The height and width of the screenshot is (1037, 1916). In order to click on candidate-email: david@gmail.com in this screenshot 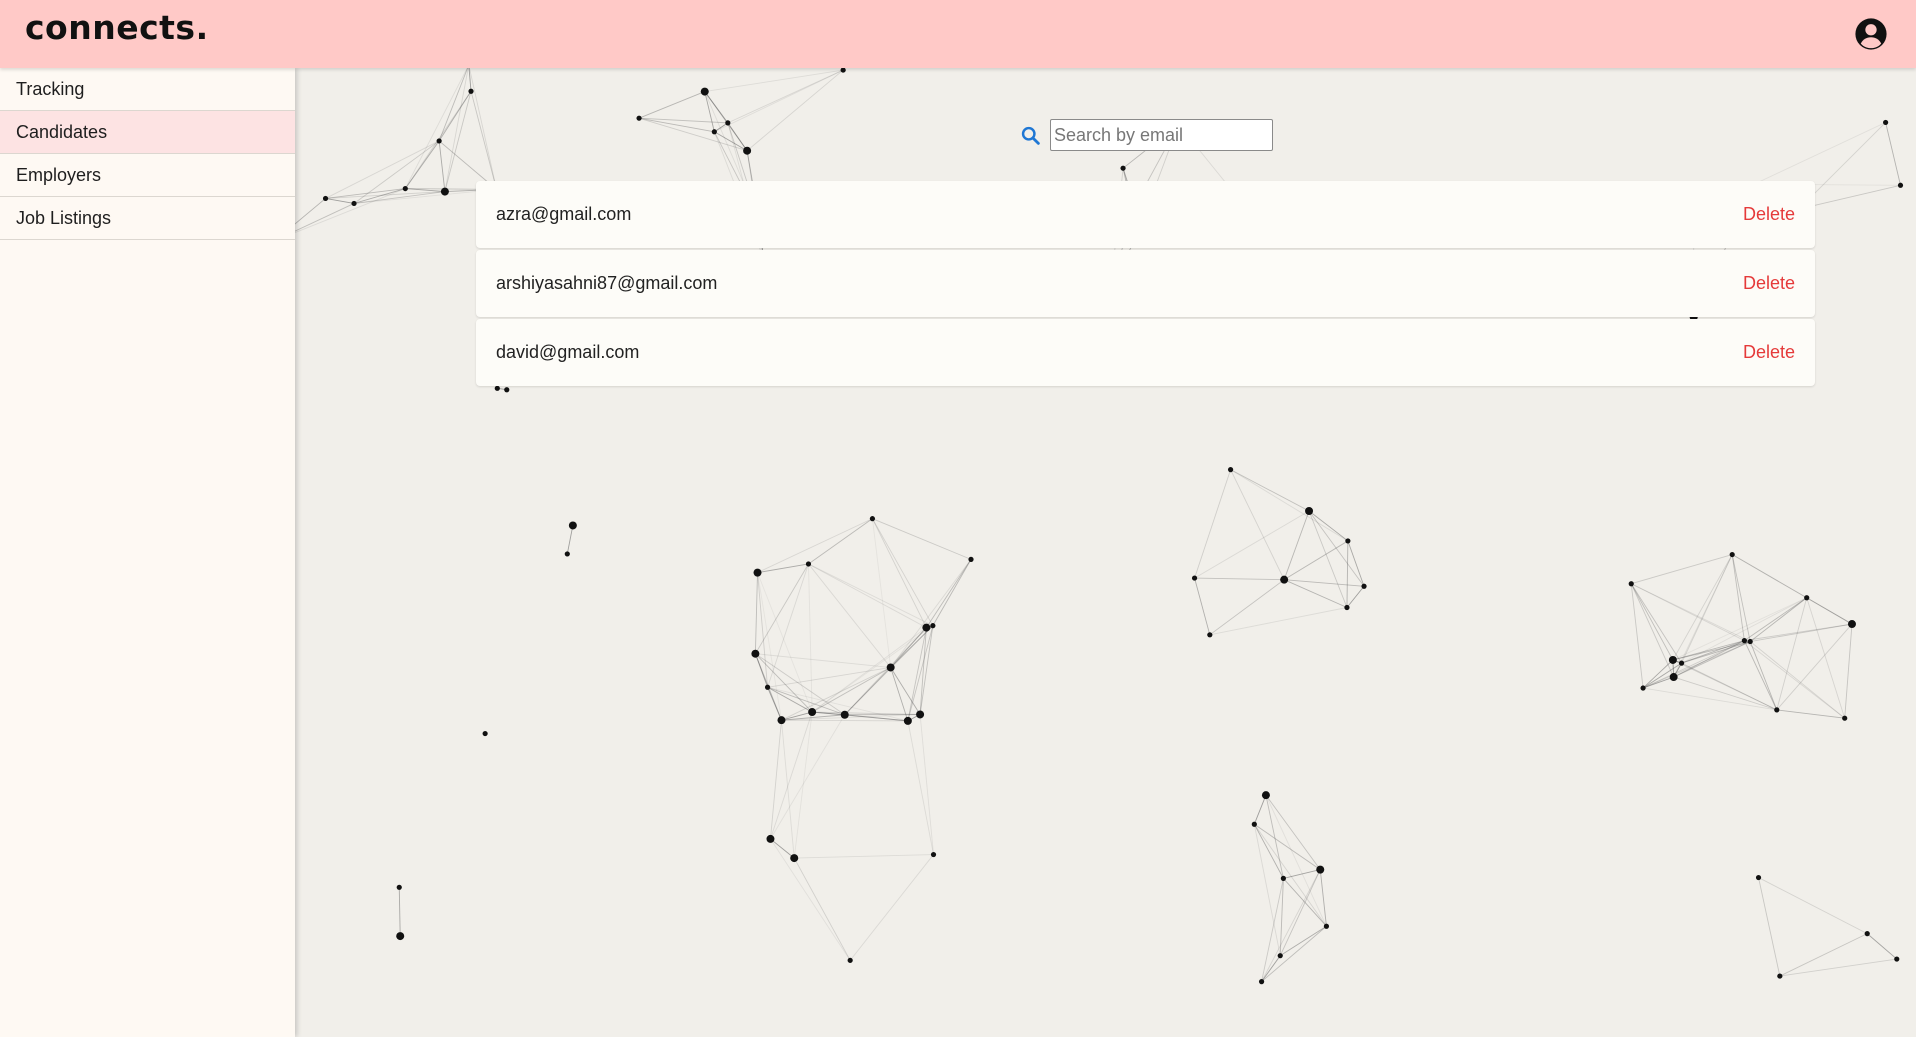, I will do `click(568, 352)`.